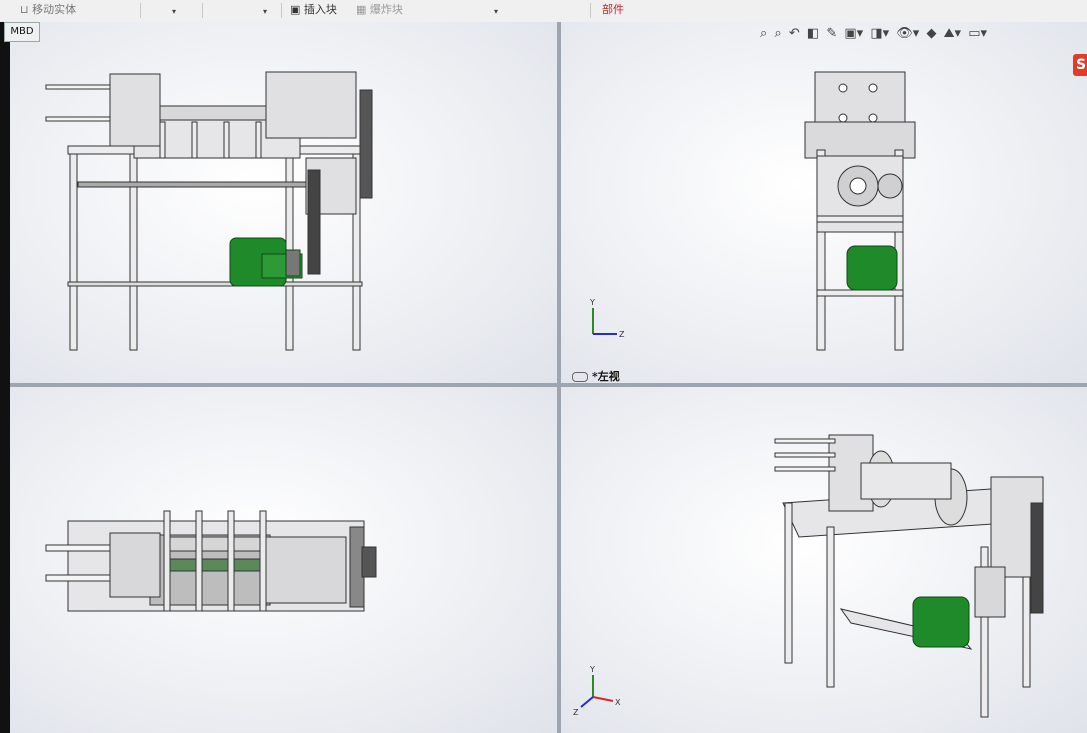 This screenshot has width=1087, height=733. What do you see at coordinates (54, 9) in the screenshot?
I see `move-entity-label: 移动实体` at bounding box center [54, 9].